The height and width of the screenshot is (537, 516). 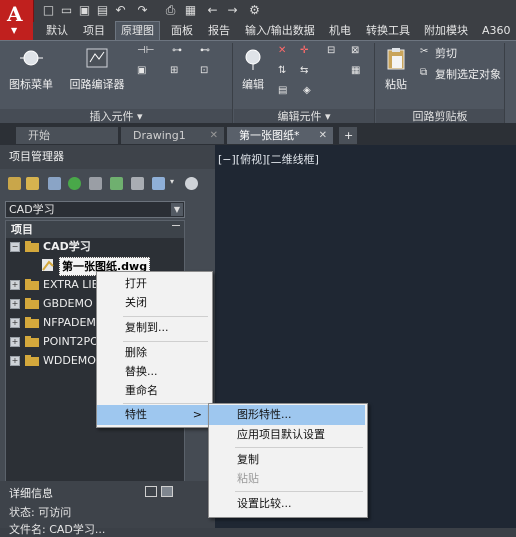 I want to click on open-icon: ▭, so click(x=66, y=10).